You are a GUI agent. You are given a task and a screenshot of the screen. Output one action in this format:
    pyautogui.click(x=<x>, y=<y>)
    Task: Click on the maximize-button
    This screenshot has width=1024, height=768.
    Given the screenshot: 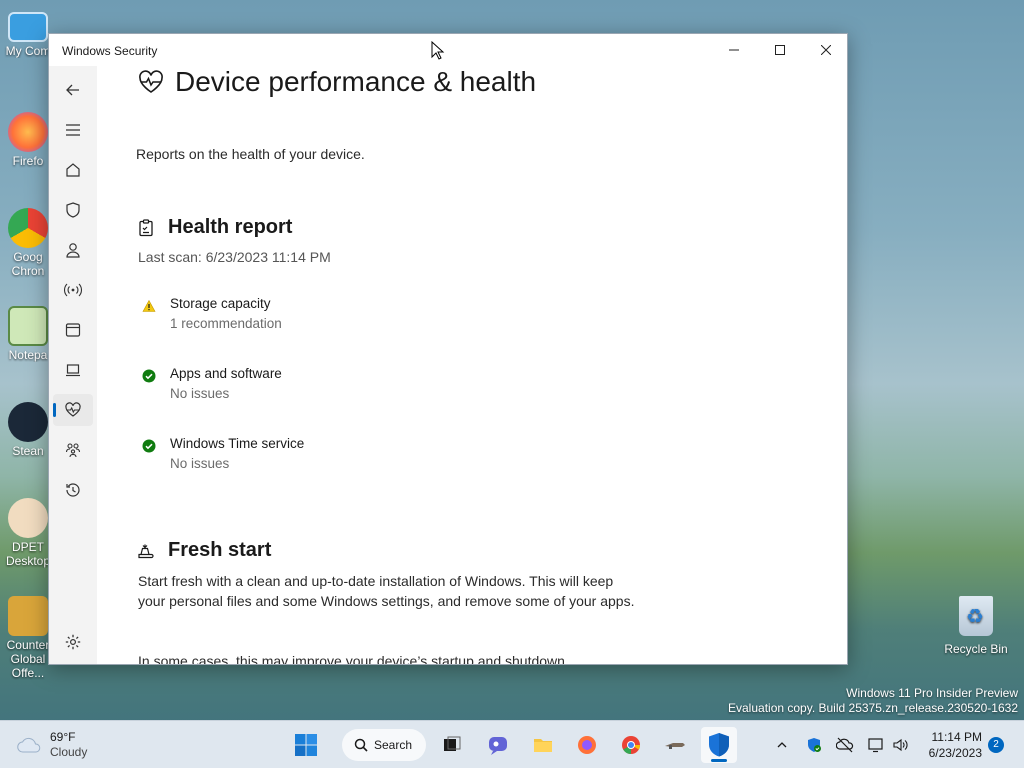 What is the action you would take?
    pyautogui.click(x=780, y=50)
    